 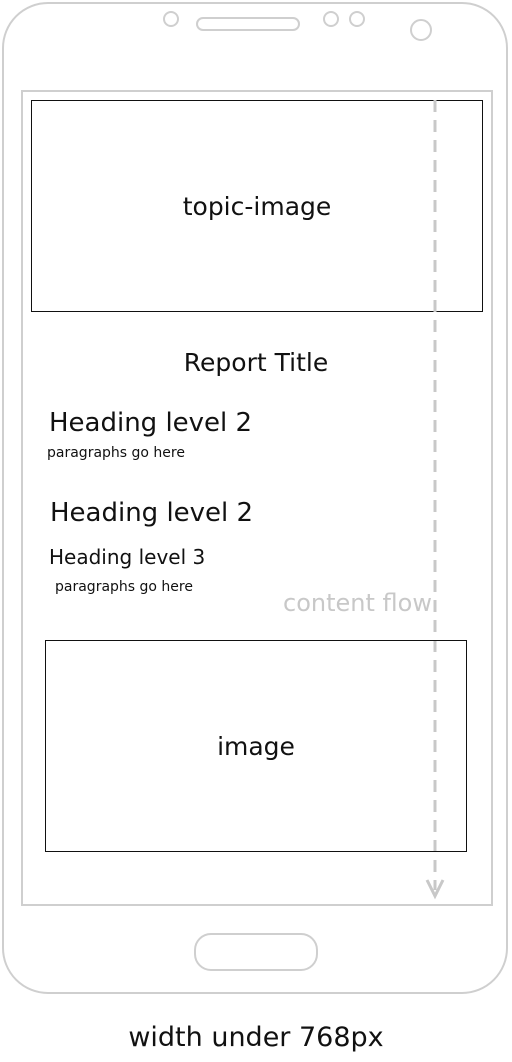 What do you see at coordinates (357, 603) in the screenshot?
I see `content-flow-label: content flow` at bounding box center [357, 603].